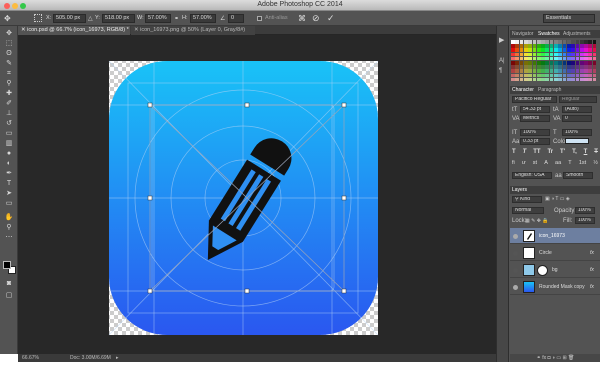 This screenshot has width=600, height=368. Describe the element at coordinates (302, 18) in the screenshot. I see `warp-mode-icon: ⌘` at that location.